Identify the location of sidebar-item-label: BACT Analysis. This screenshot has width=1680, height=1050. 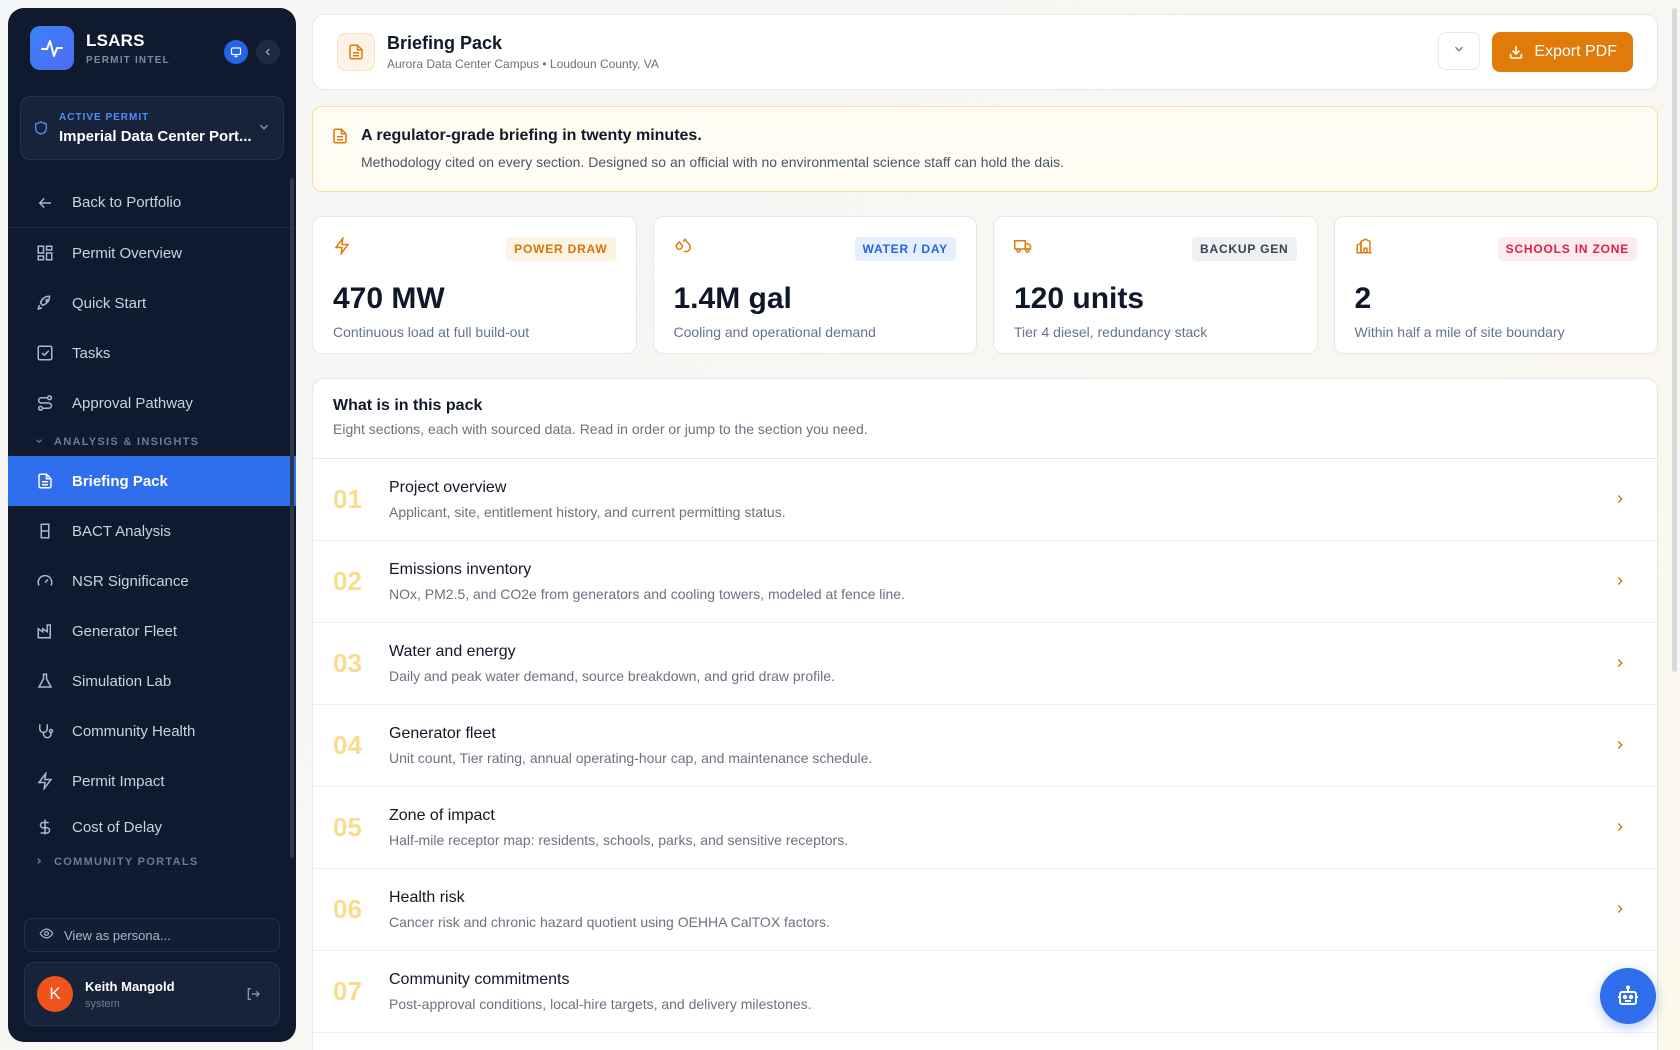
(121, 531).